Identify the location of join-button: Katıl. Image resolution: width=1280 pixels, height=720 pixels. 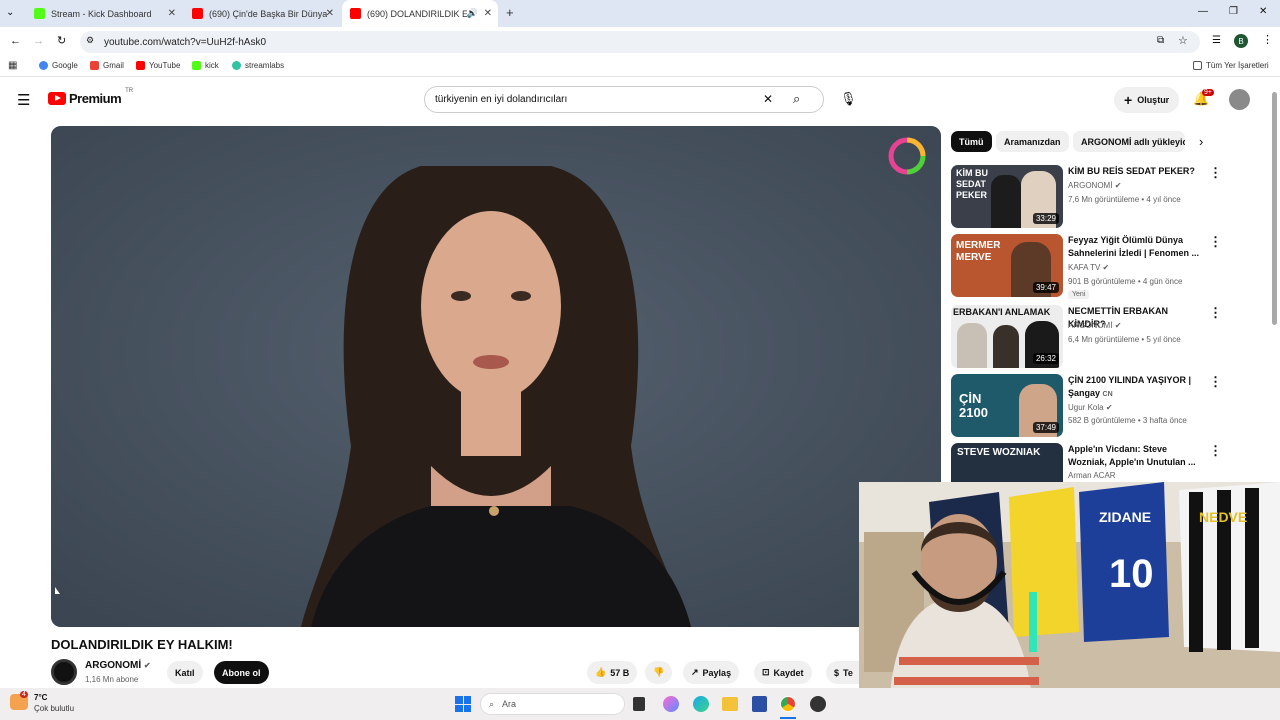
(185, 672).